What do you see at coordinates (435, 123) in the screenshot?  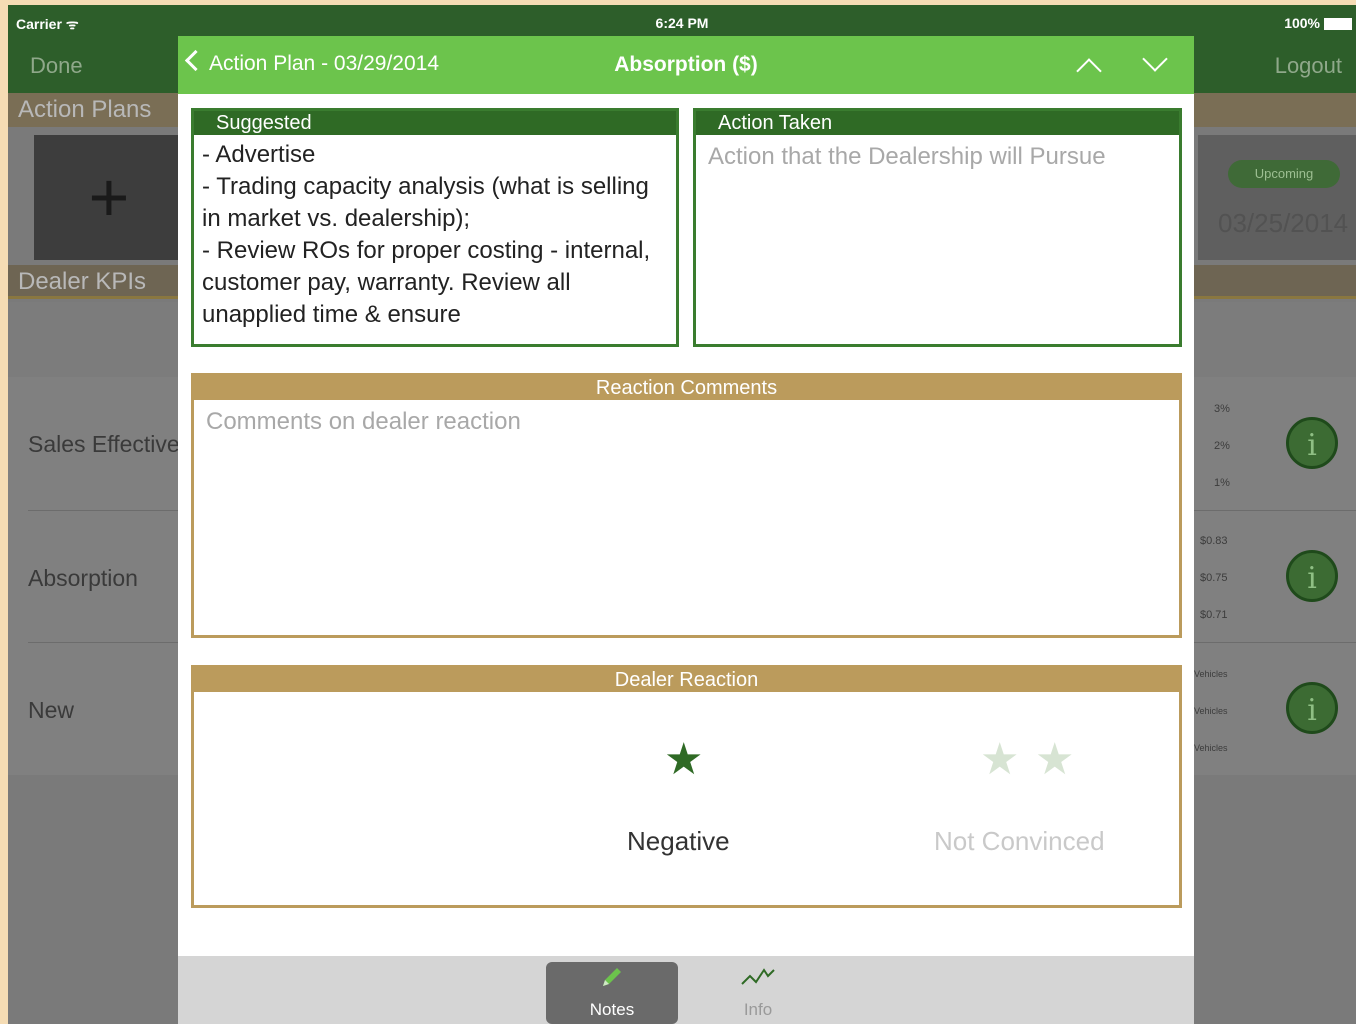 I see `suggested-heading: Suggested` at bounding box center [435, 123].